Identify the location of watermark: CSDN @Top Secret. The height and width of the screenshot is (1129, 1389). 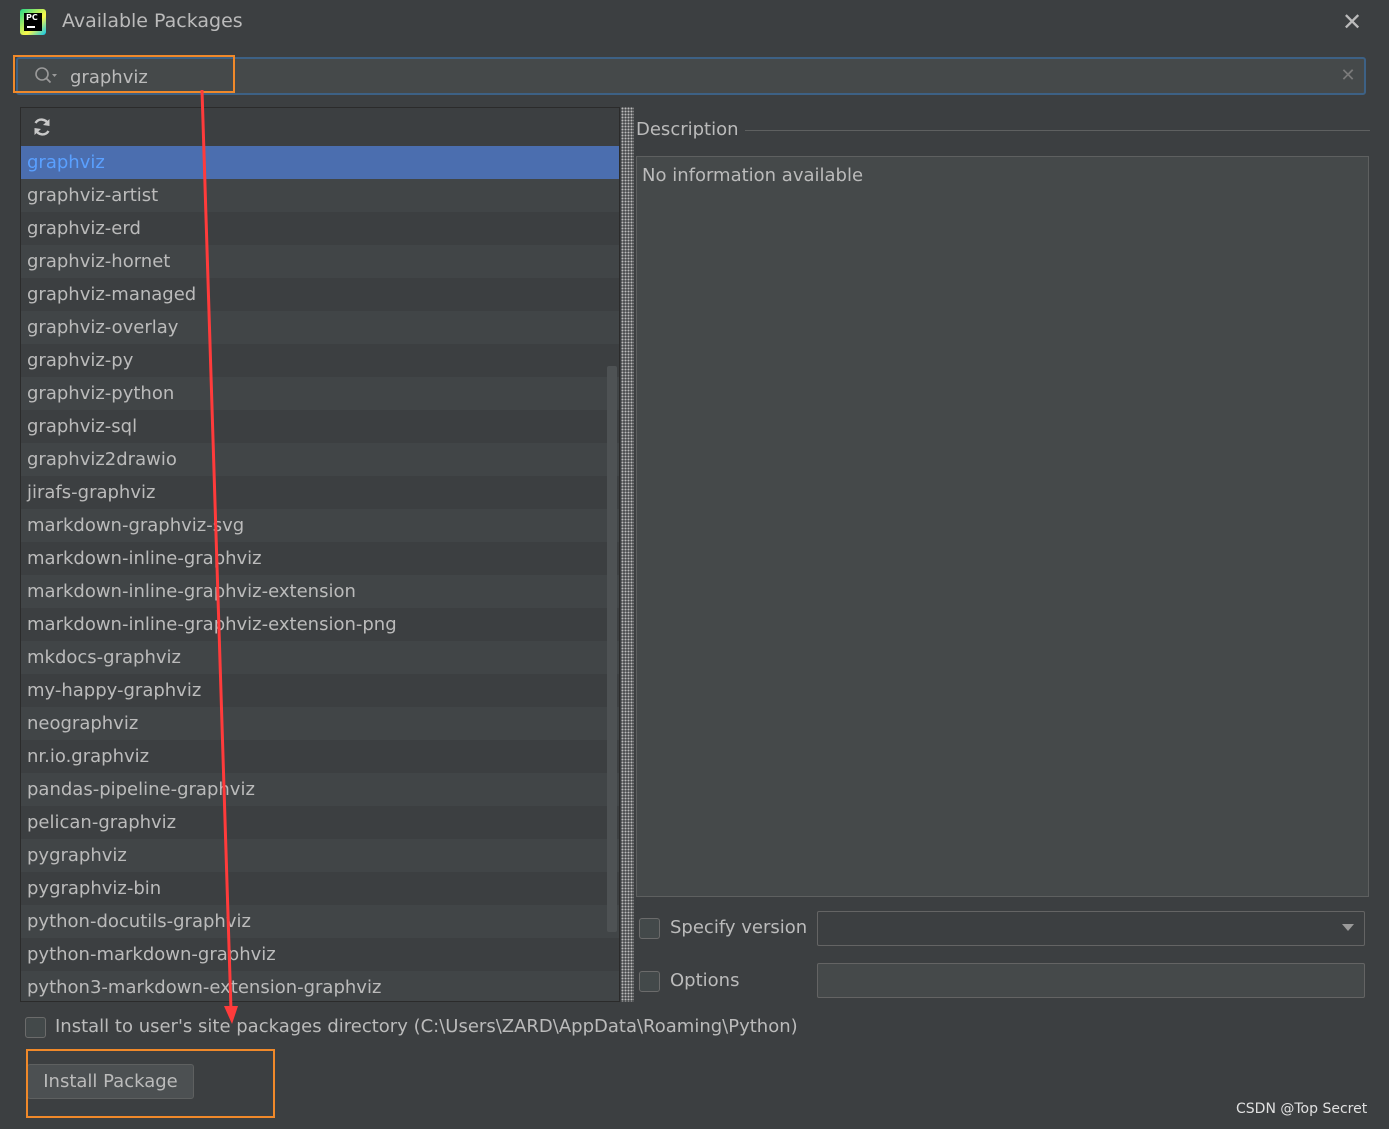
(1302, 1109).